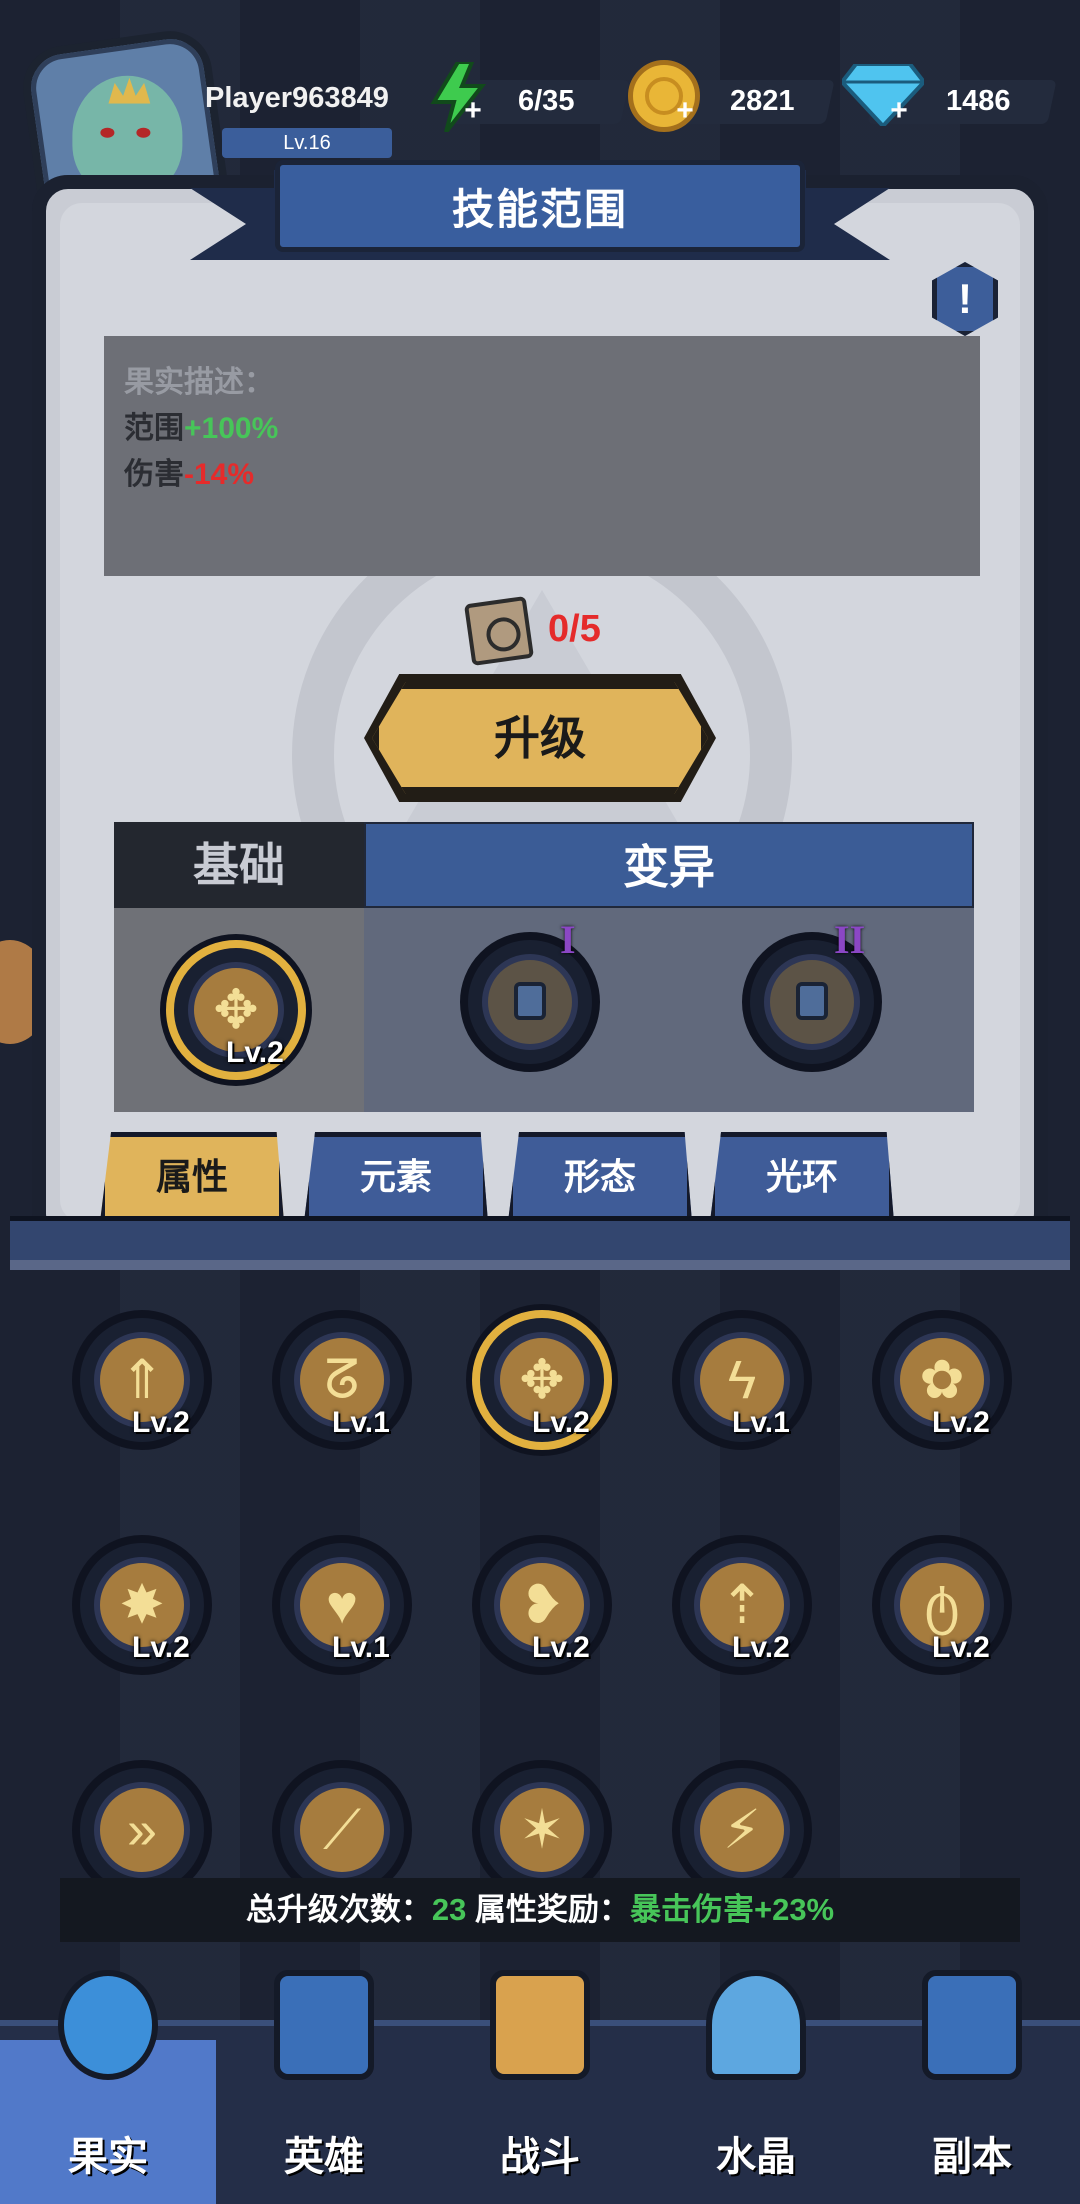  I want to click on nav-label: 水晶, so click(756, 2157).